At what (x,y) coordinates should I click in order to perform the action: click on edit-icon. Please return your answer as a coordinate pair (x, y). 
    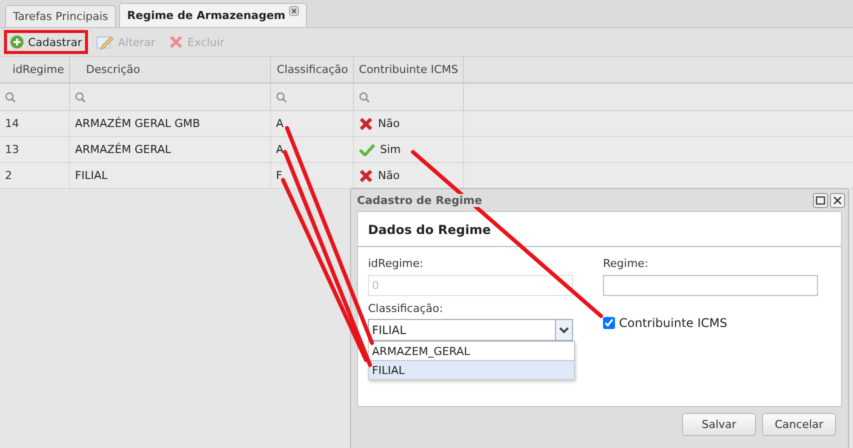
    Looking at the image, I should click on (105, 42).